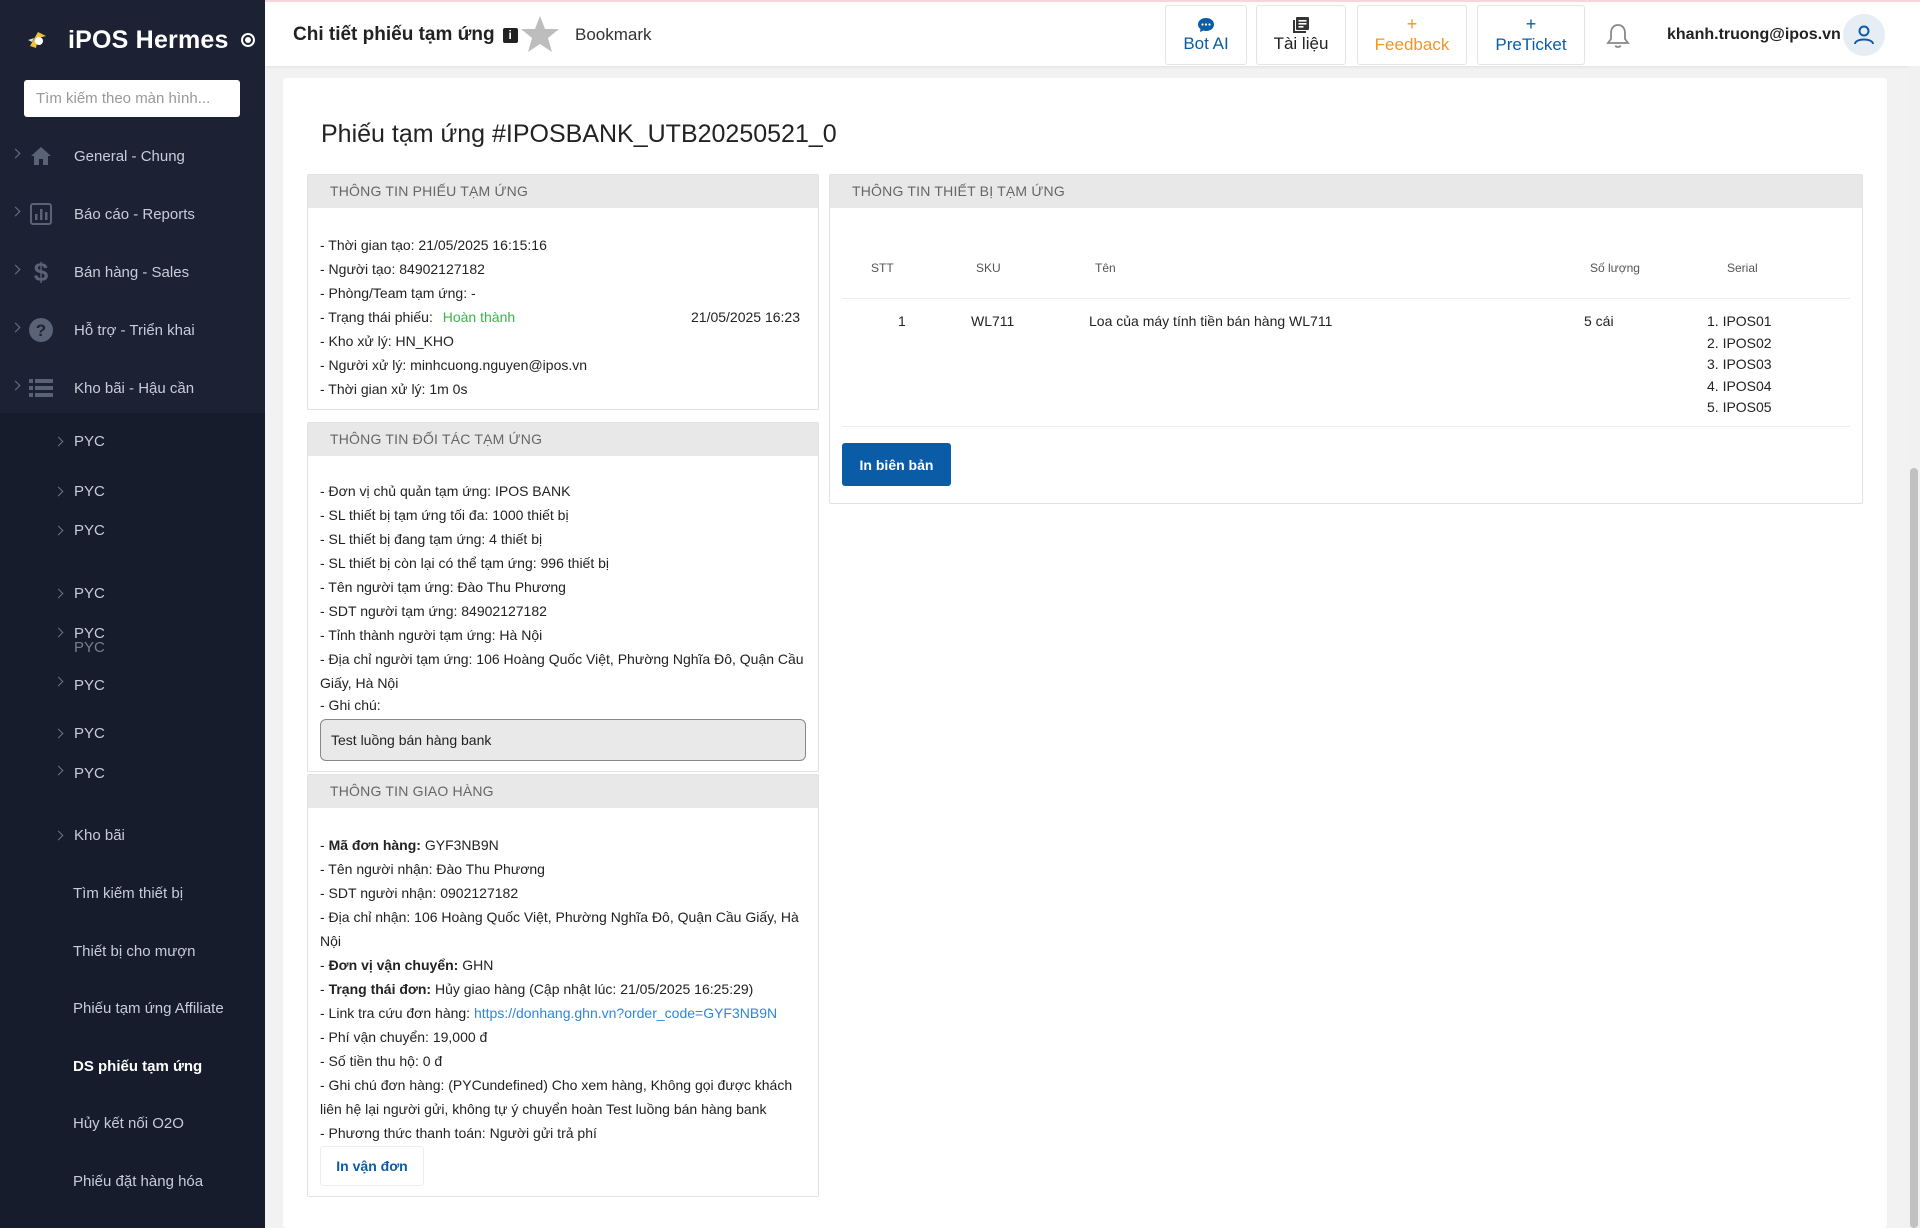 This screenshot has height=1228, width=1920. I want to click on note-field: Test luồng bán hàng bank, so click(563, 740).